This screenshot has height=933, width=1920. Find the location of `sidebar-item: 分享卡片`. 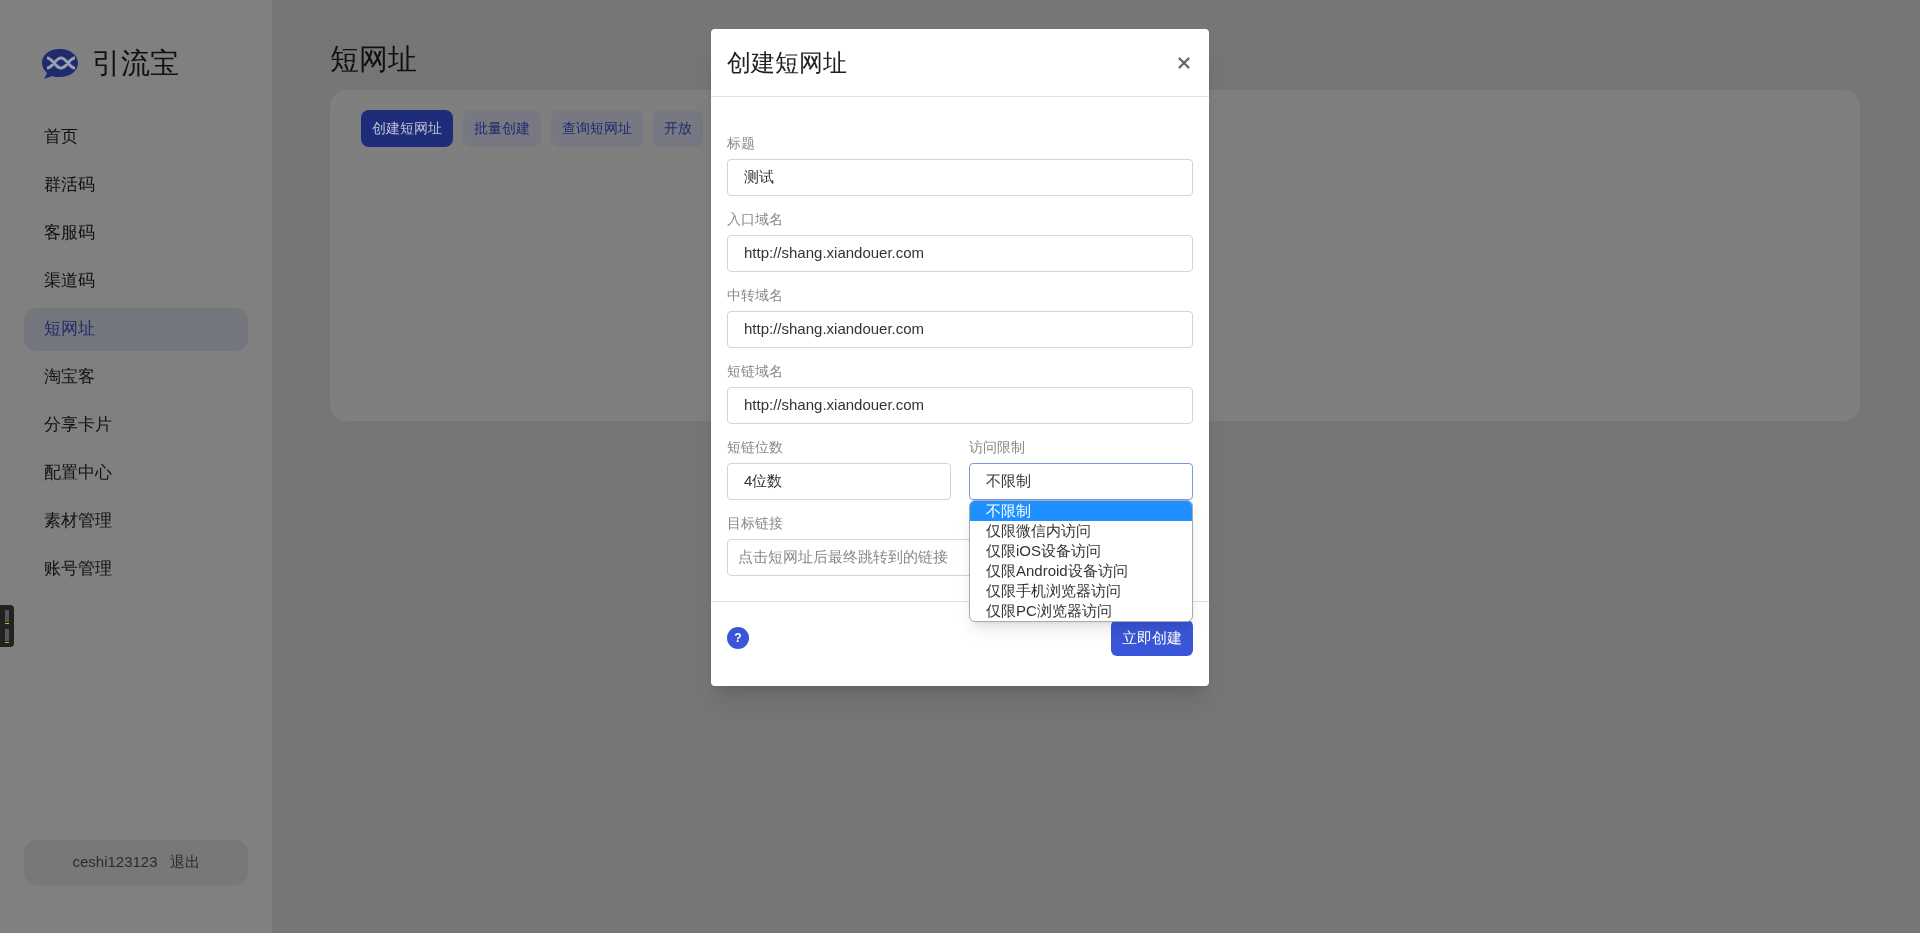

sidebar-item: 分享卡片 is located at coordinates (136, 425).